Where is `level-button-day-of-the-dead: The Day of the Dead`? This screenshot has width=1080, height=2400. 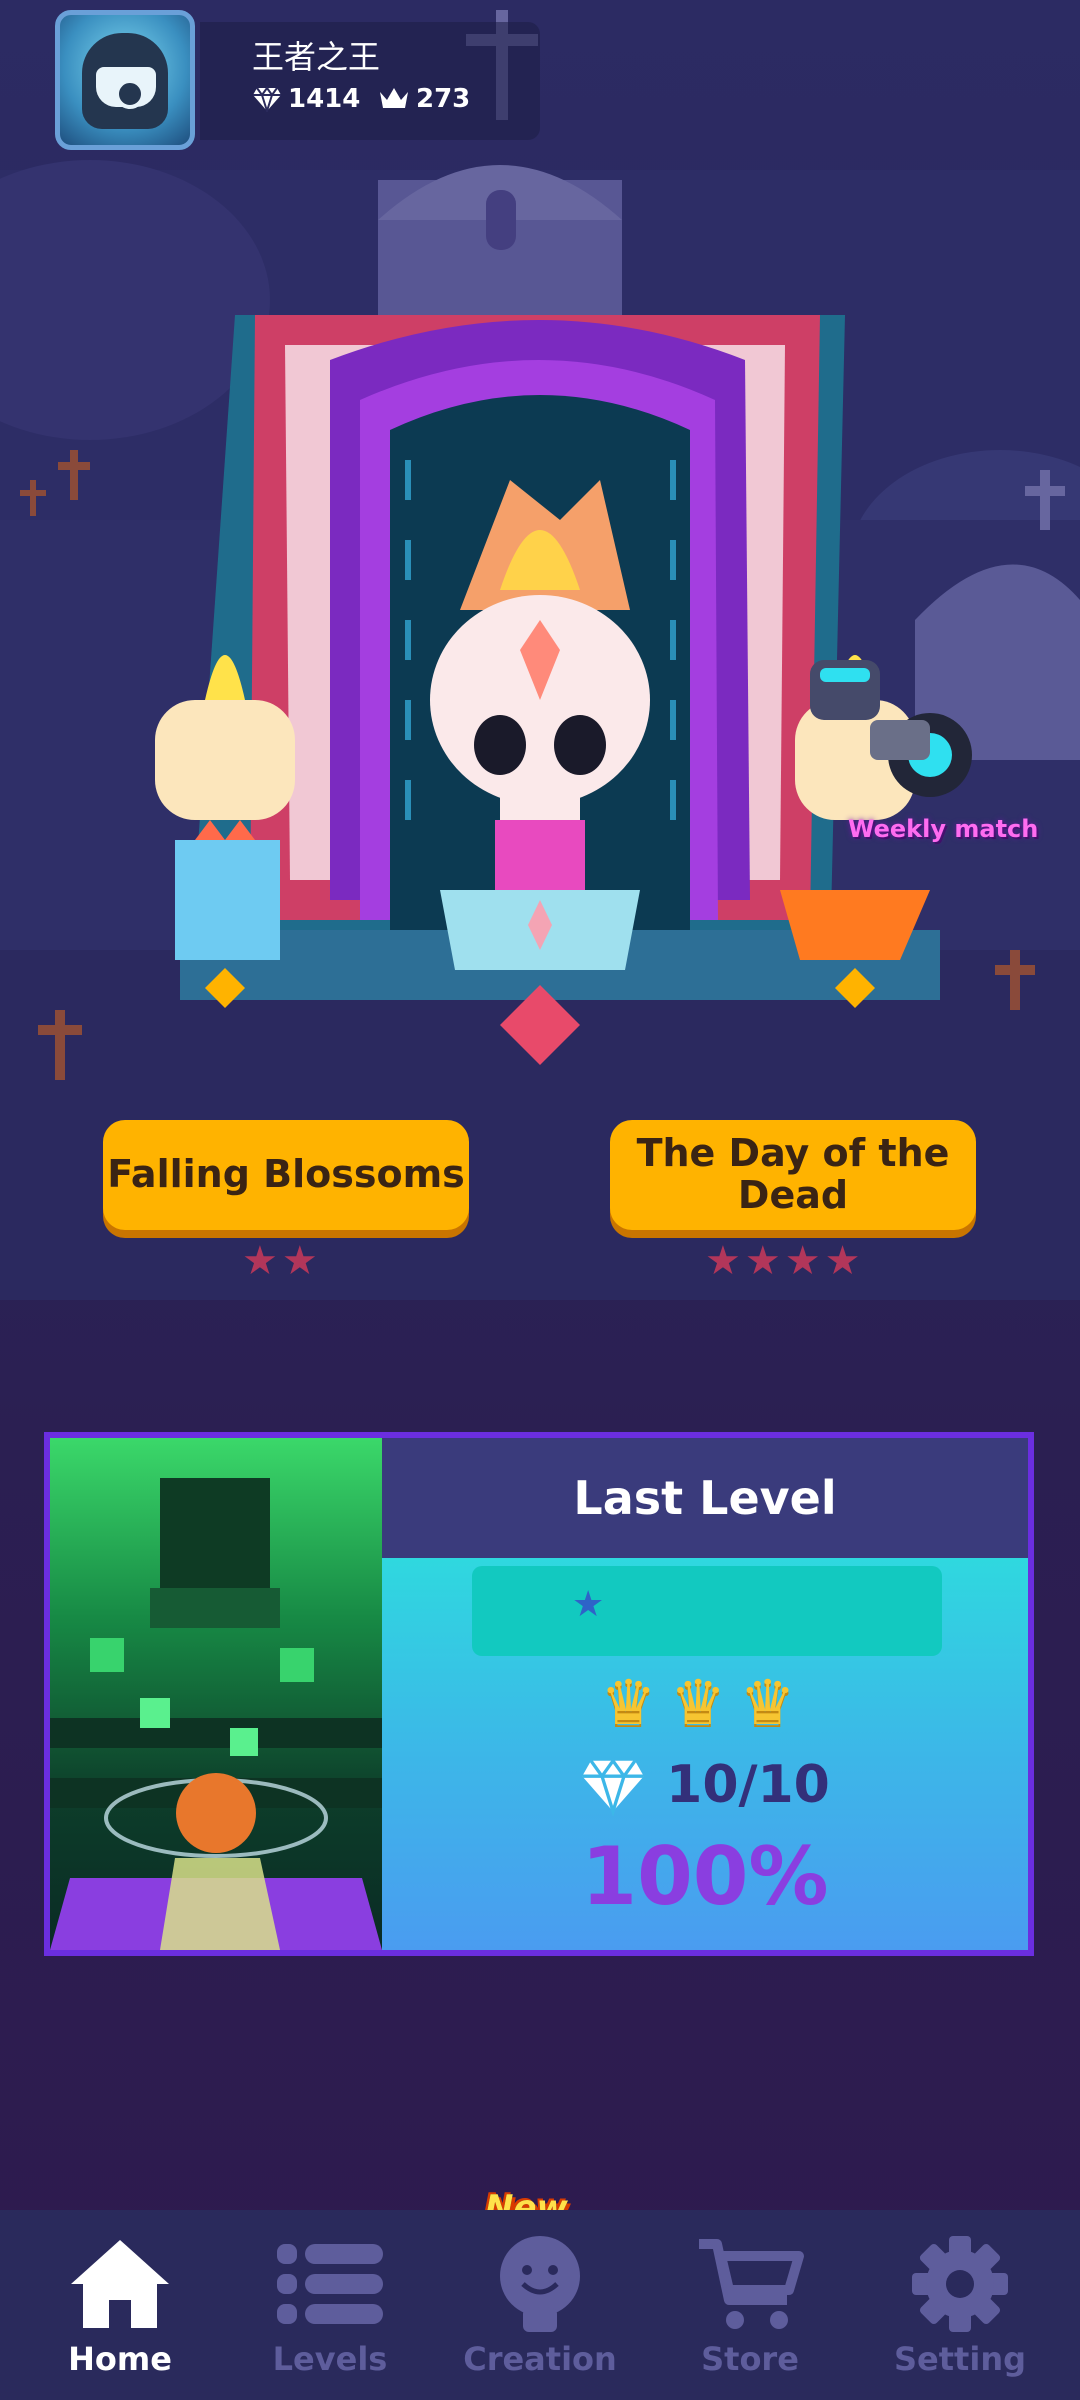 level-button-day-of-the-dead: The Day of the Dead is located at coordinates (793, 1175).